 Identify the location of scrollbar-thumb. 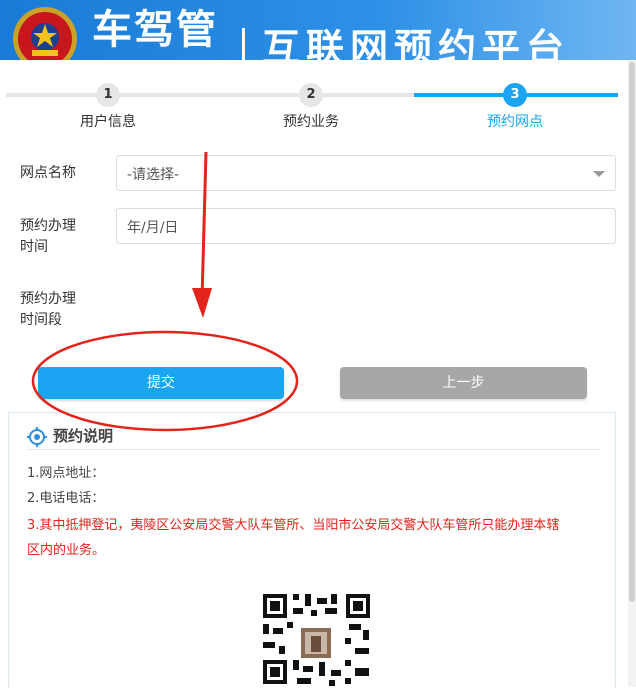
(632, 332).